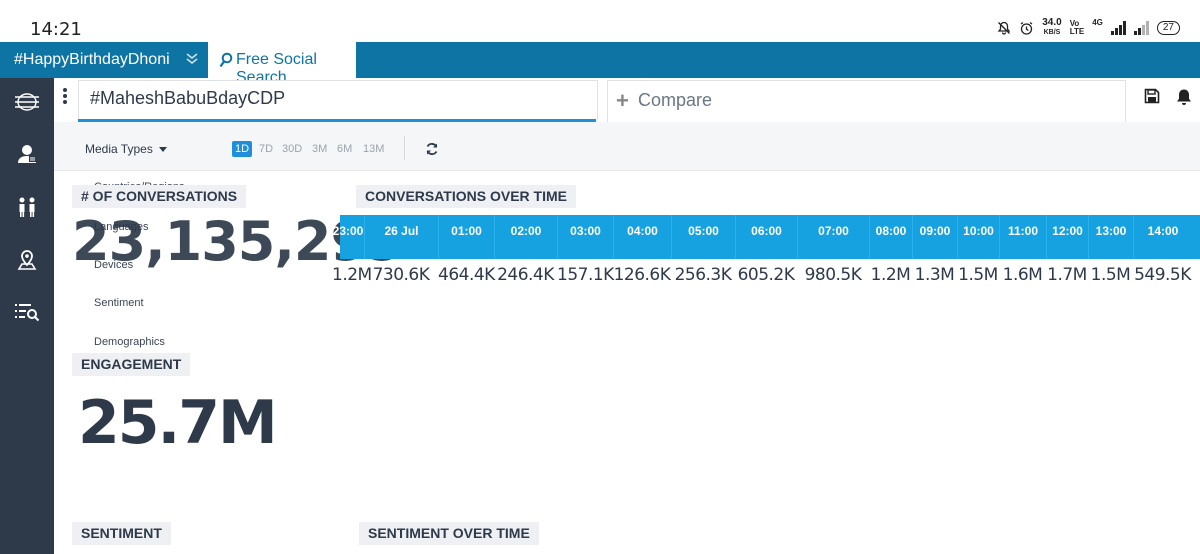 Image resolution: width=1200 pixels, height=554 pixels. I want to click on timeline-time-3: 02:00, so click(525, 237).